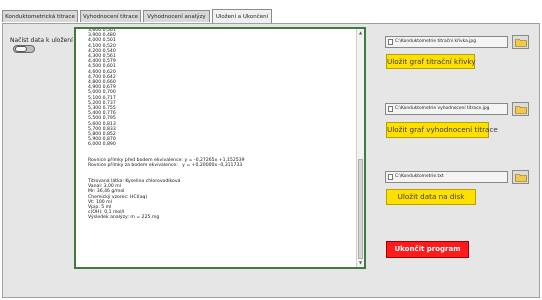  Describe the element at coordinates (242, 16) in the screenshot. I see `tab-ulozeni-a-ukonceni: Uložení a Ukončení` at that location.